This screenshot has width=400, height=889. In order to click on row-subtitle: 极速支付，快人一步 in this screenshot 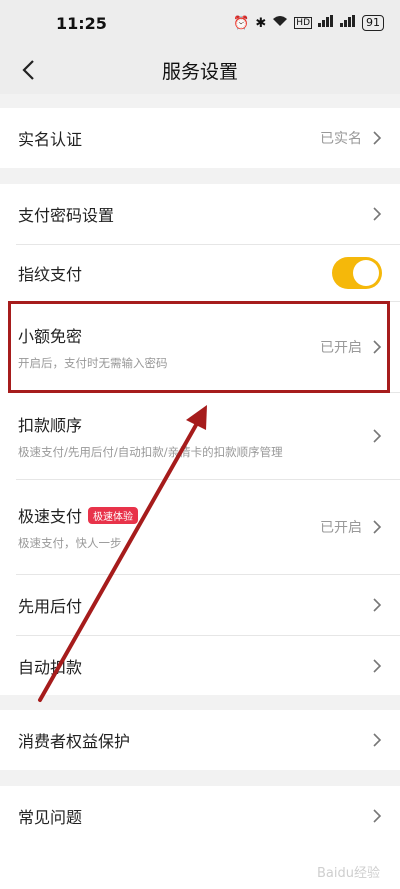, I will do `click(70, 543)`.